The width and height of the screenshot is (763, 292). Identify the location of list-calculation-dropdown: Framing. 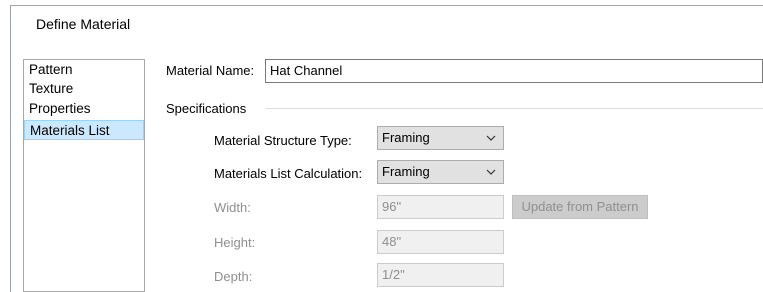
(440, 172).